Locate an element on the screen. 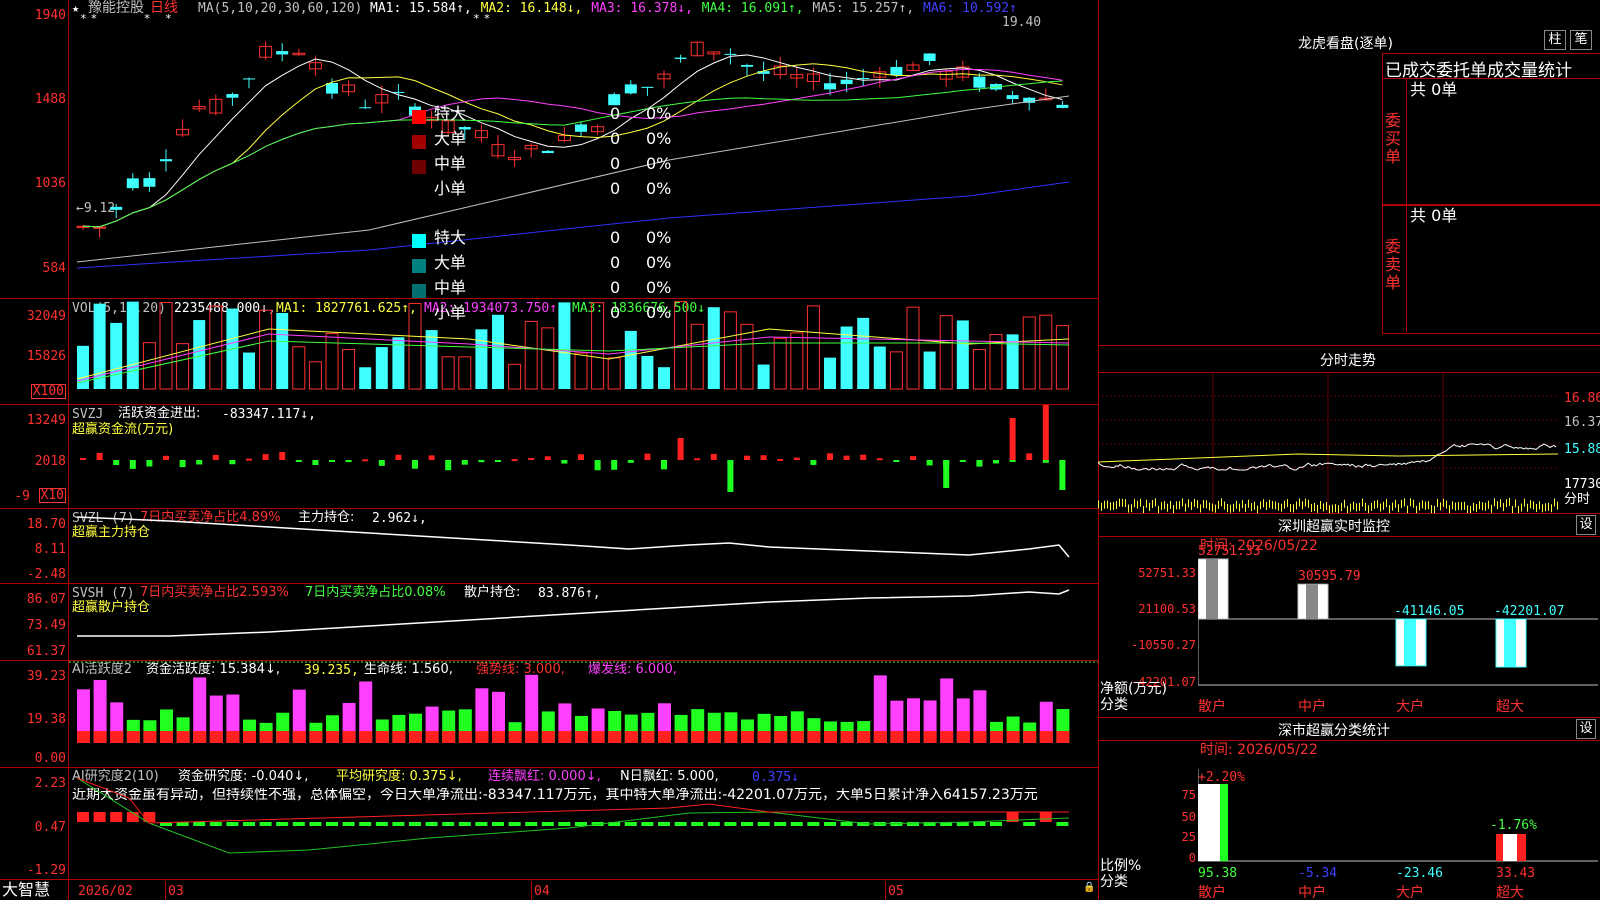  svzl-chart is located at coordinates (583, 546).